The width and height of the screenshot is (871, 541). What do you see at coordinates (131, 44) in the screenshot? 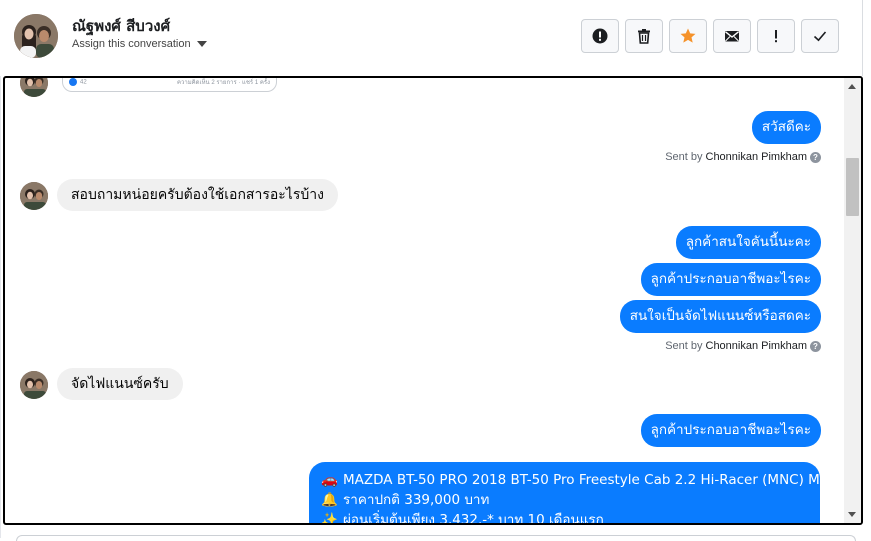
I see `assign-label: Assign this conversation` at bounding box center [131, 44].